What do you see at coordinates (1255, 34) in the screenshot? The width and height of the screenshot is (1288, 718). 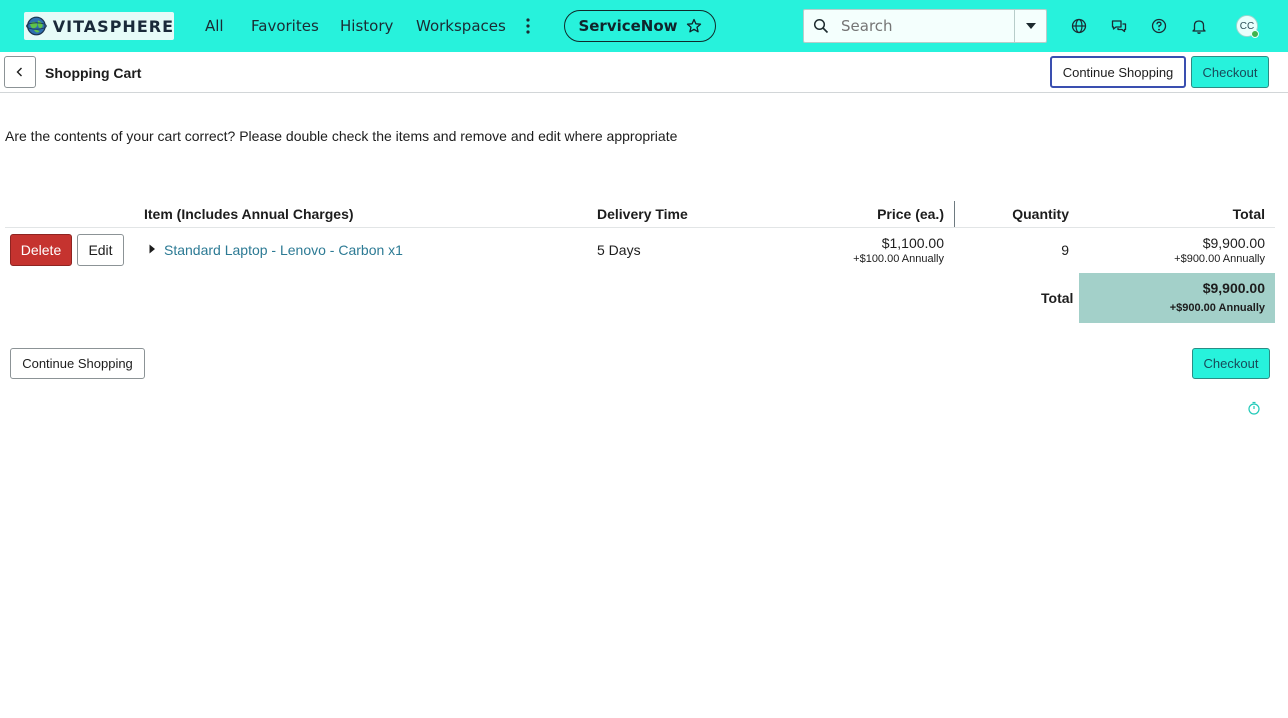 I see `status-dot` at bounding box center [1255, 34].